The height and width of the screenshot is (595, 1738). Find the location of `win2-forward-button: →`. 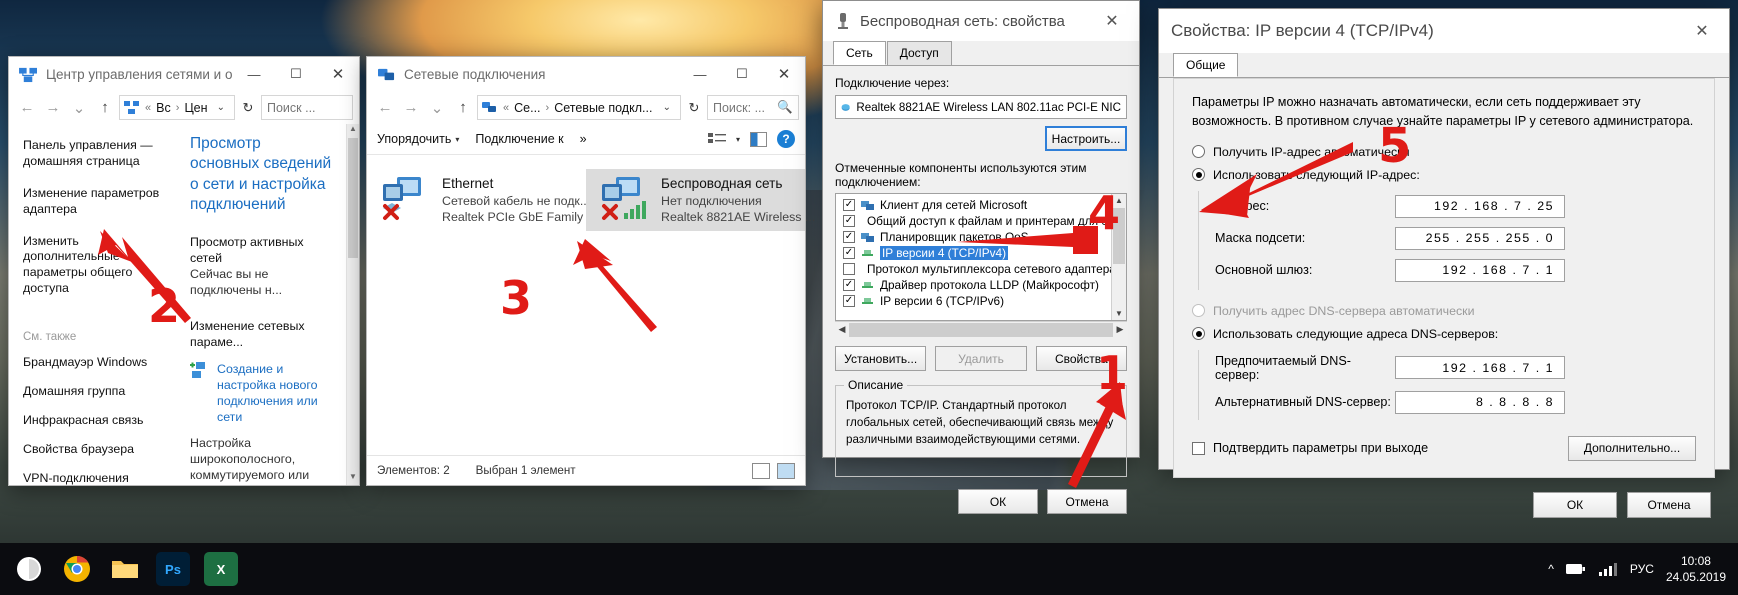

win2-forward-button: → is located at coordinates (411, 108).